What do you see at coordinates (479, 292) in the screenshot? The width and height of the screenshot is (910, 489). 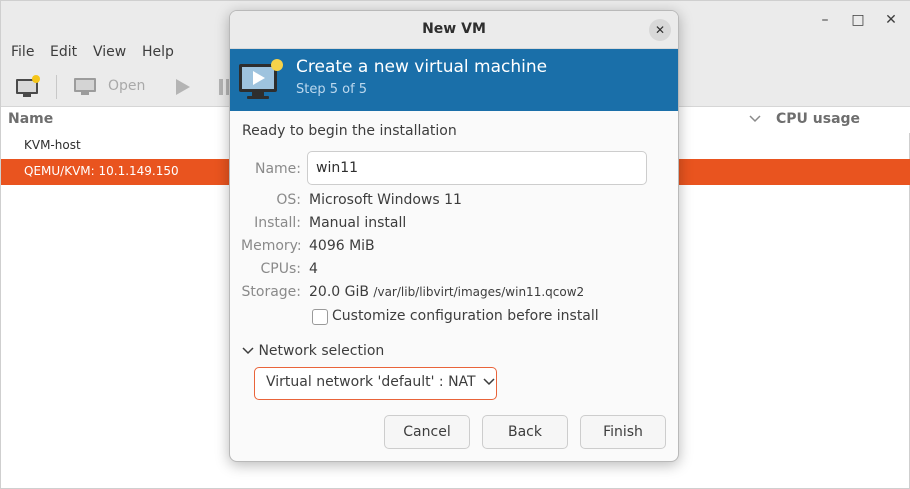 I see `storage-path: /var/lib/libvirt/images/win11.qcow2` at bounding box center [479, 292].